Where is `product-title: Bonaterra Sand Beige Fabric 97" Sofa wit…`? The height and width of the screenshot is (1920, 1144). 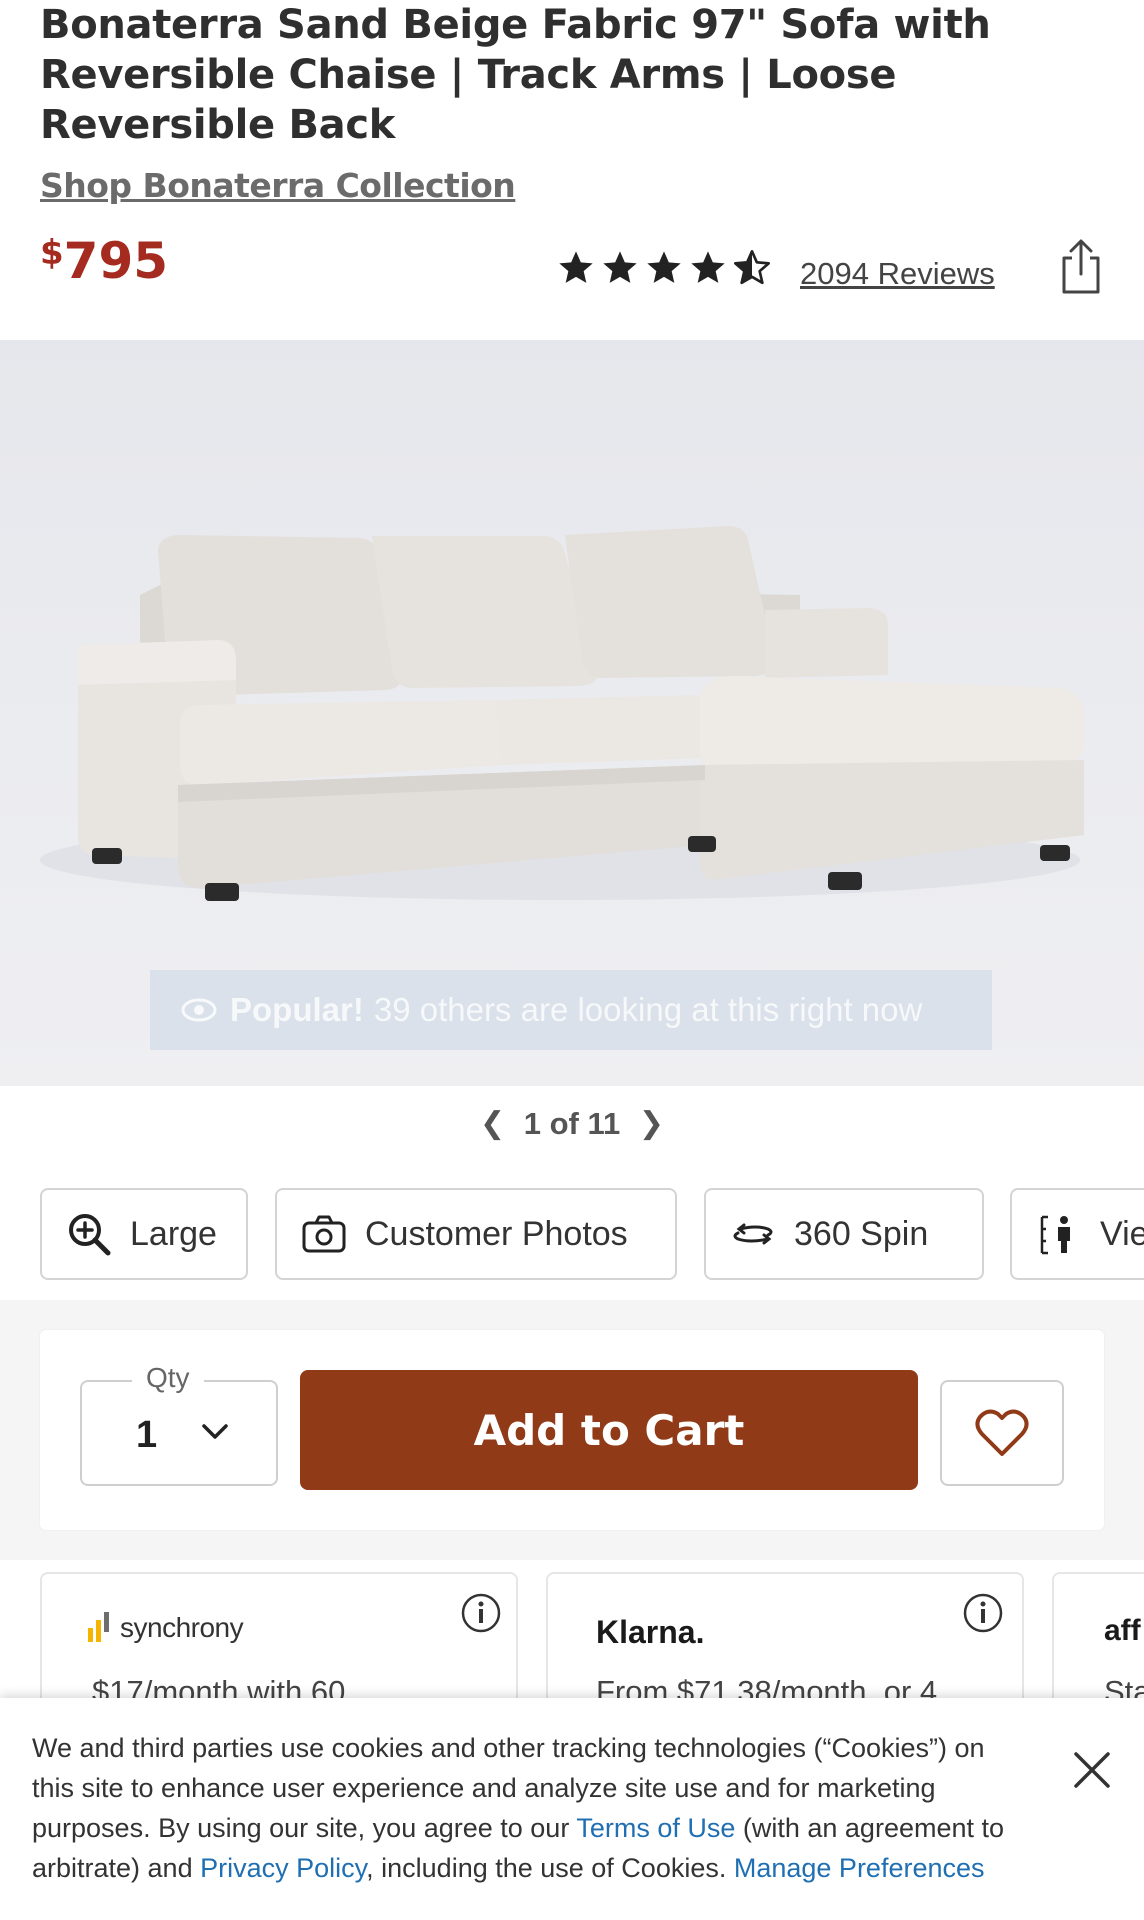
product-title: Bonaterra Sand Beige Fabric 97" Sofa wit… is located at coordinates (515, 75).